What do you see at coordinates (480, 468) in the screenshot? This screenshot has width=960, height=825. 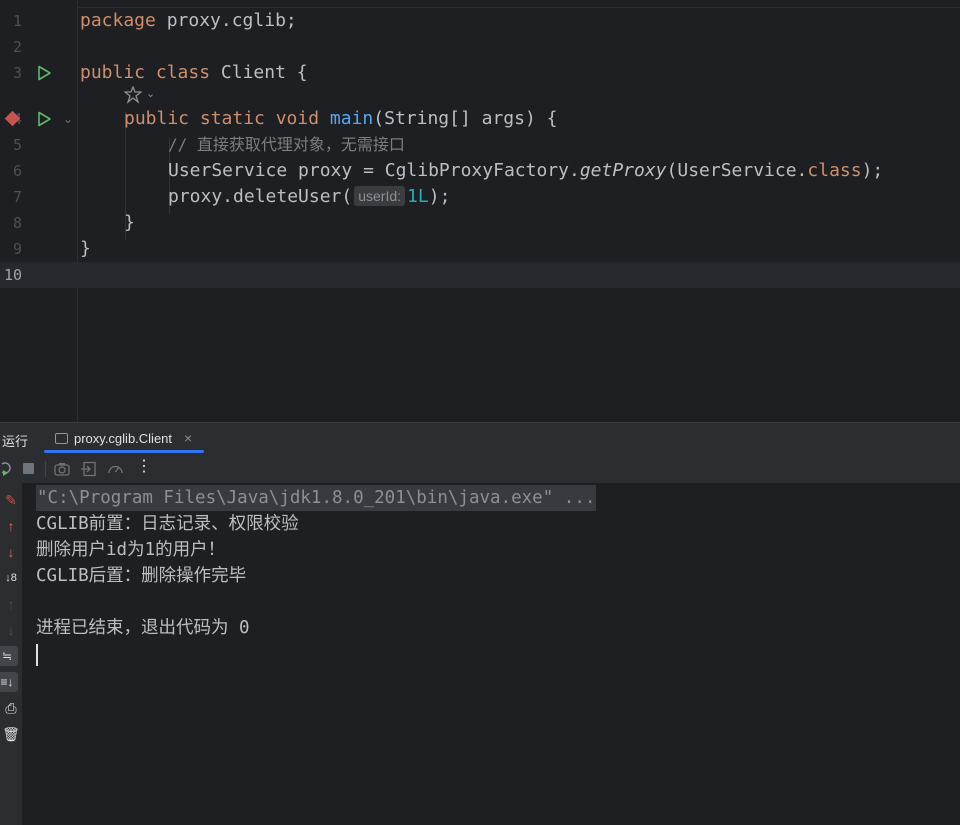 I see `run-toolbar: ⋮` at bounding box center [480, 468].